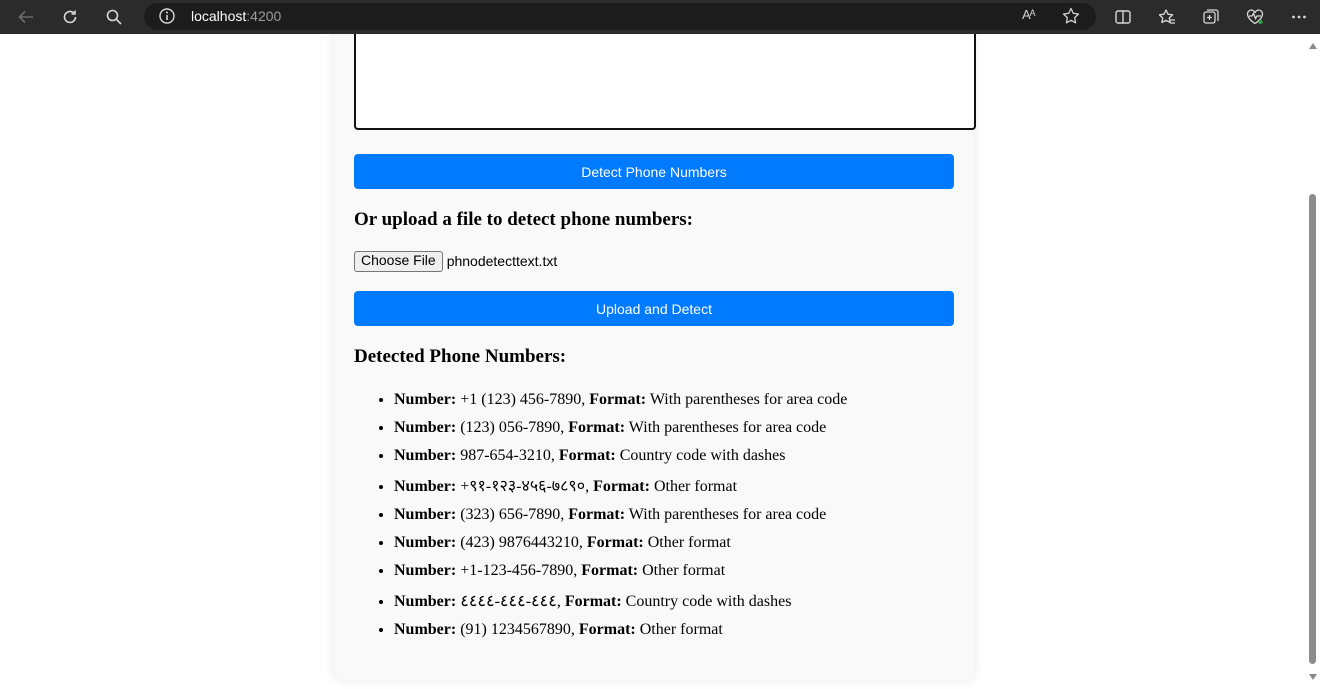 The width and height of the screenshot is (1320, 689). I want to click on browser-toolbar: localhost:4200 Aᴬ, so click(660, 17).